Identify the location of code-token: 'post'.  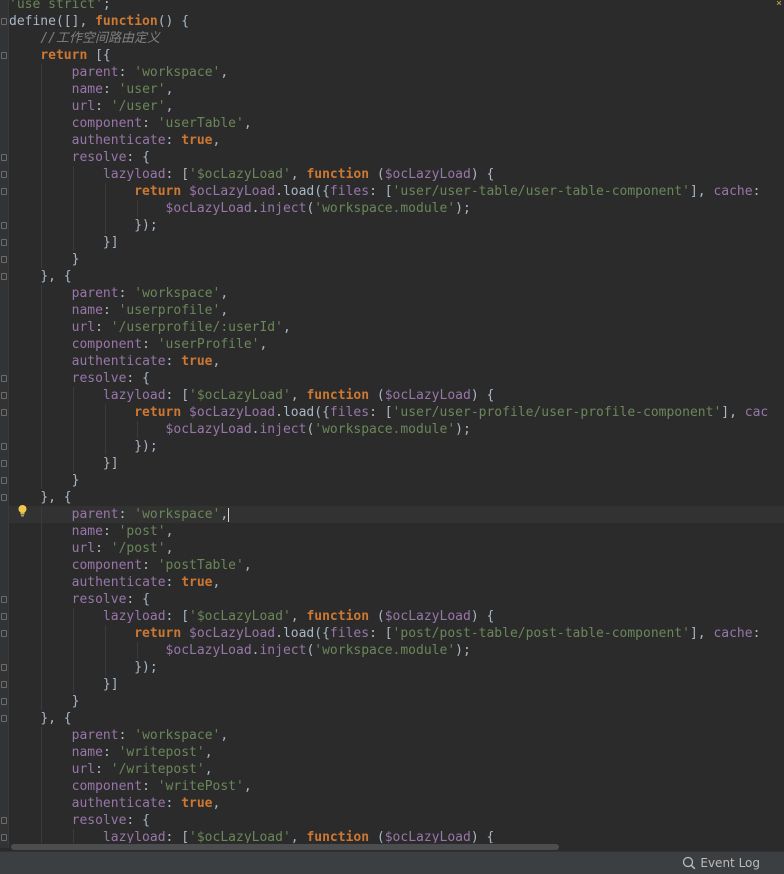
(142, 531).